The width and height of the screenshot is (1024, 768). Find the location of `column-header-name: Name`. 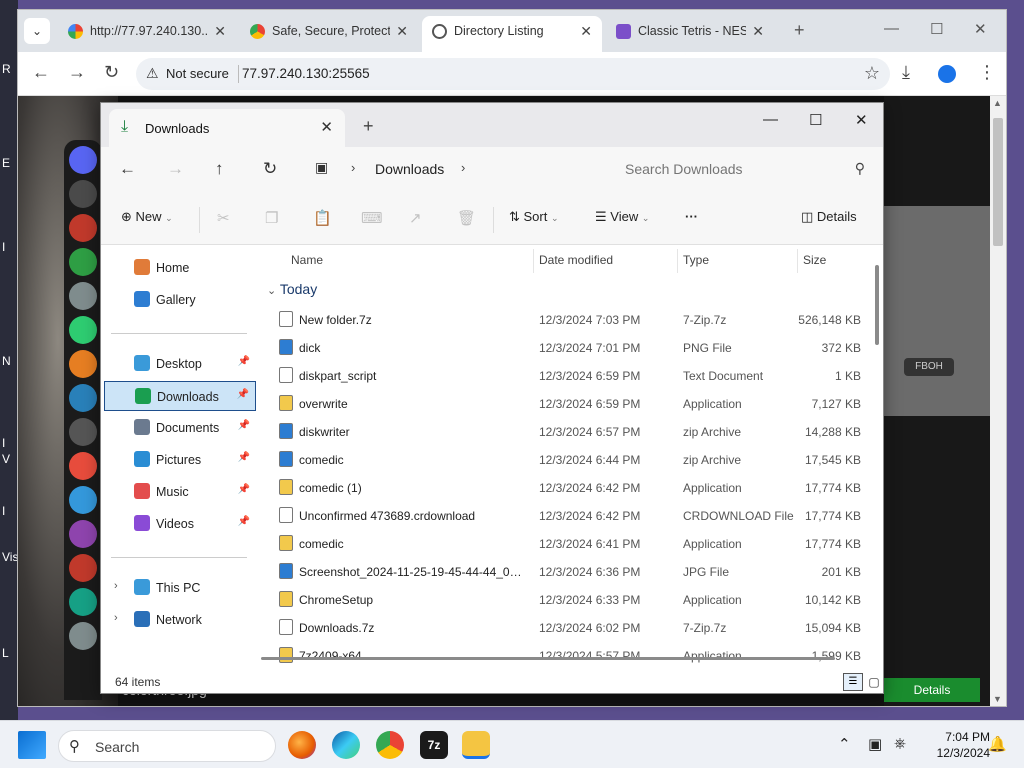

column-header-name: Name is located at coordinates (307, 260).